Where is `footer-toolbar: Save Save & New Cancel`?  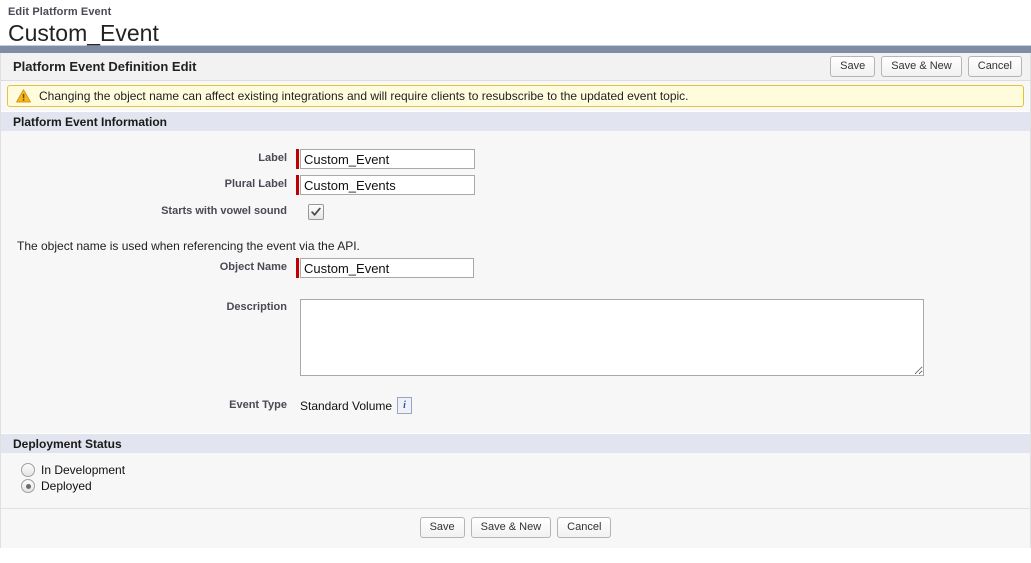 footer-toolbar: Save Save & New Cancel is located at coordinates (515, 528).